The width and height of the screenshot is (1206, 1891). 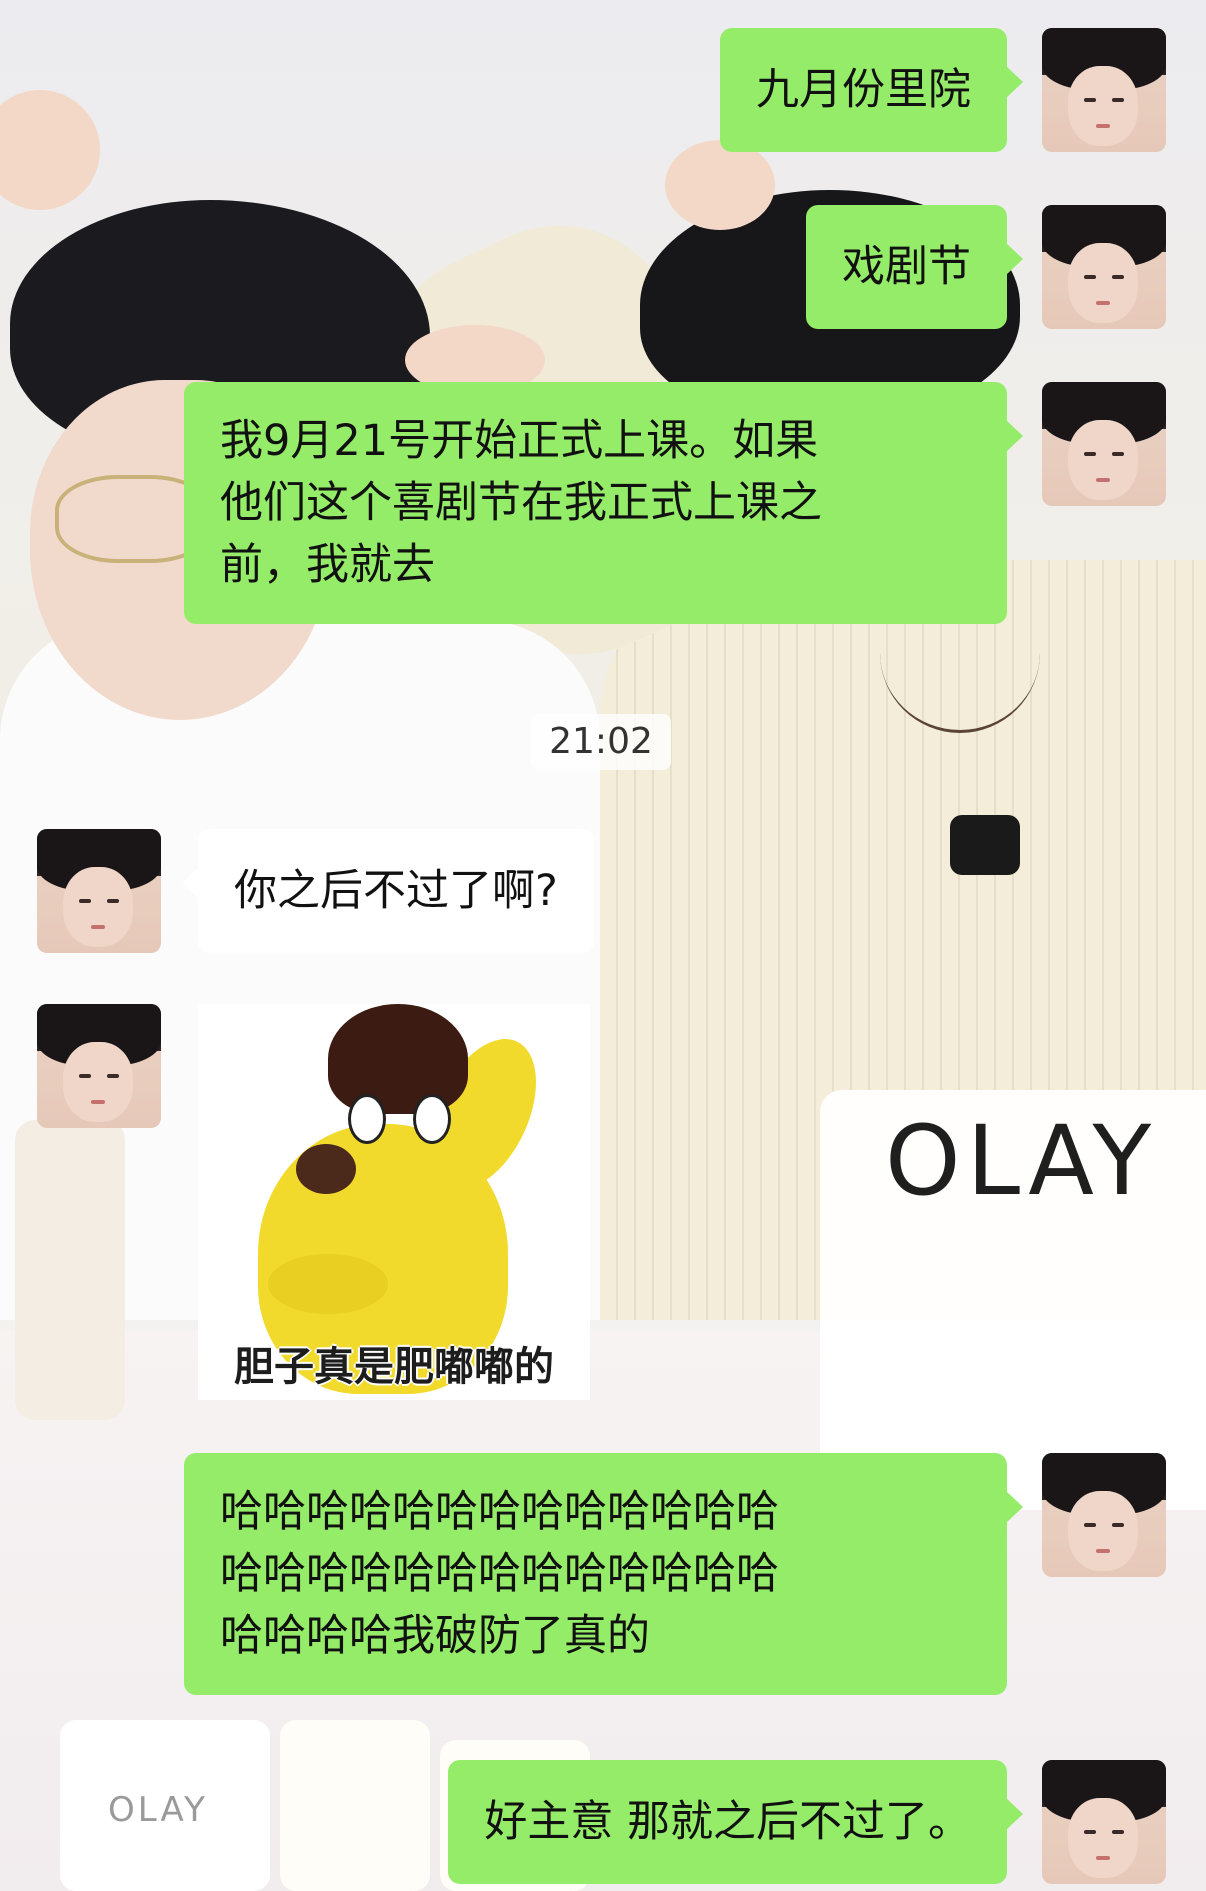 I want to click on message-bubble-outgoing: 我9月21号开始正式上课。如果 他们这个喜剧节在我正式上课之 前，我就去, so click(x=603, y=503).